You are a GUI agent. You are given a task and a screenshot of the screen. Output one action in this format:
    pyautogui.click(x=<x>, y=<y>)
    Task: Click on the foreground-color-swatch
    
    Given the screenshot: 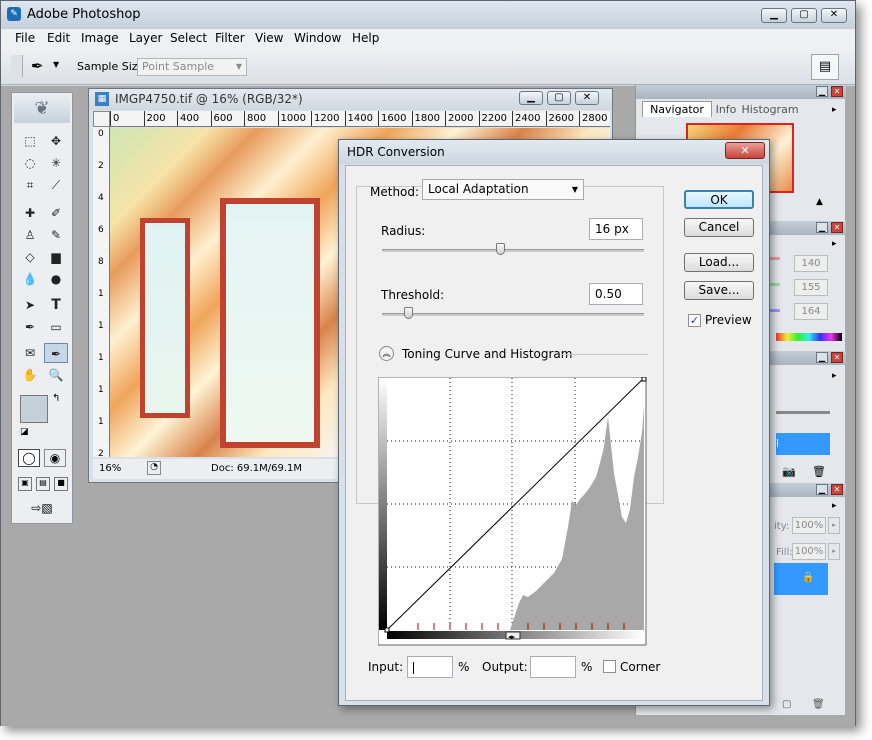 What is the action you would take?
    pyautogui.click(x=34, y=409)
    